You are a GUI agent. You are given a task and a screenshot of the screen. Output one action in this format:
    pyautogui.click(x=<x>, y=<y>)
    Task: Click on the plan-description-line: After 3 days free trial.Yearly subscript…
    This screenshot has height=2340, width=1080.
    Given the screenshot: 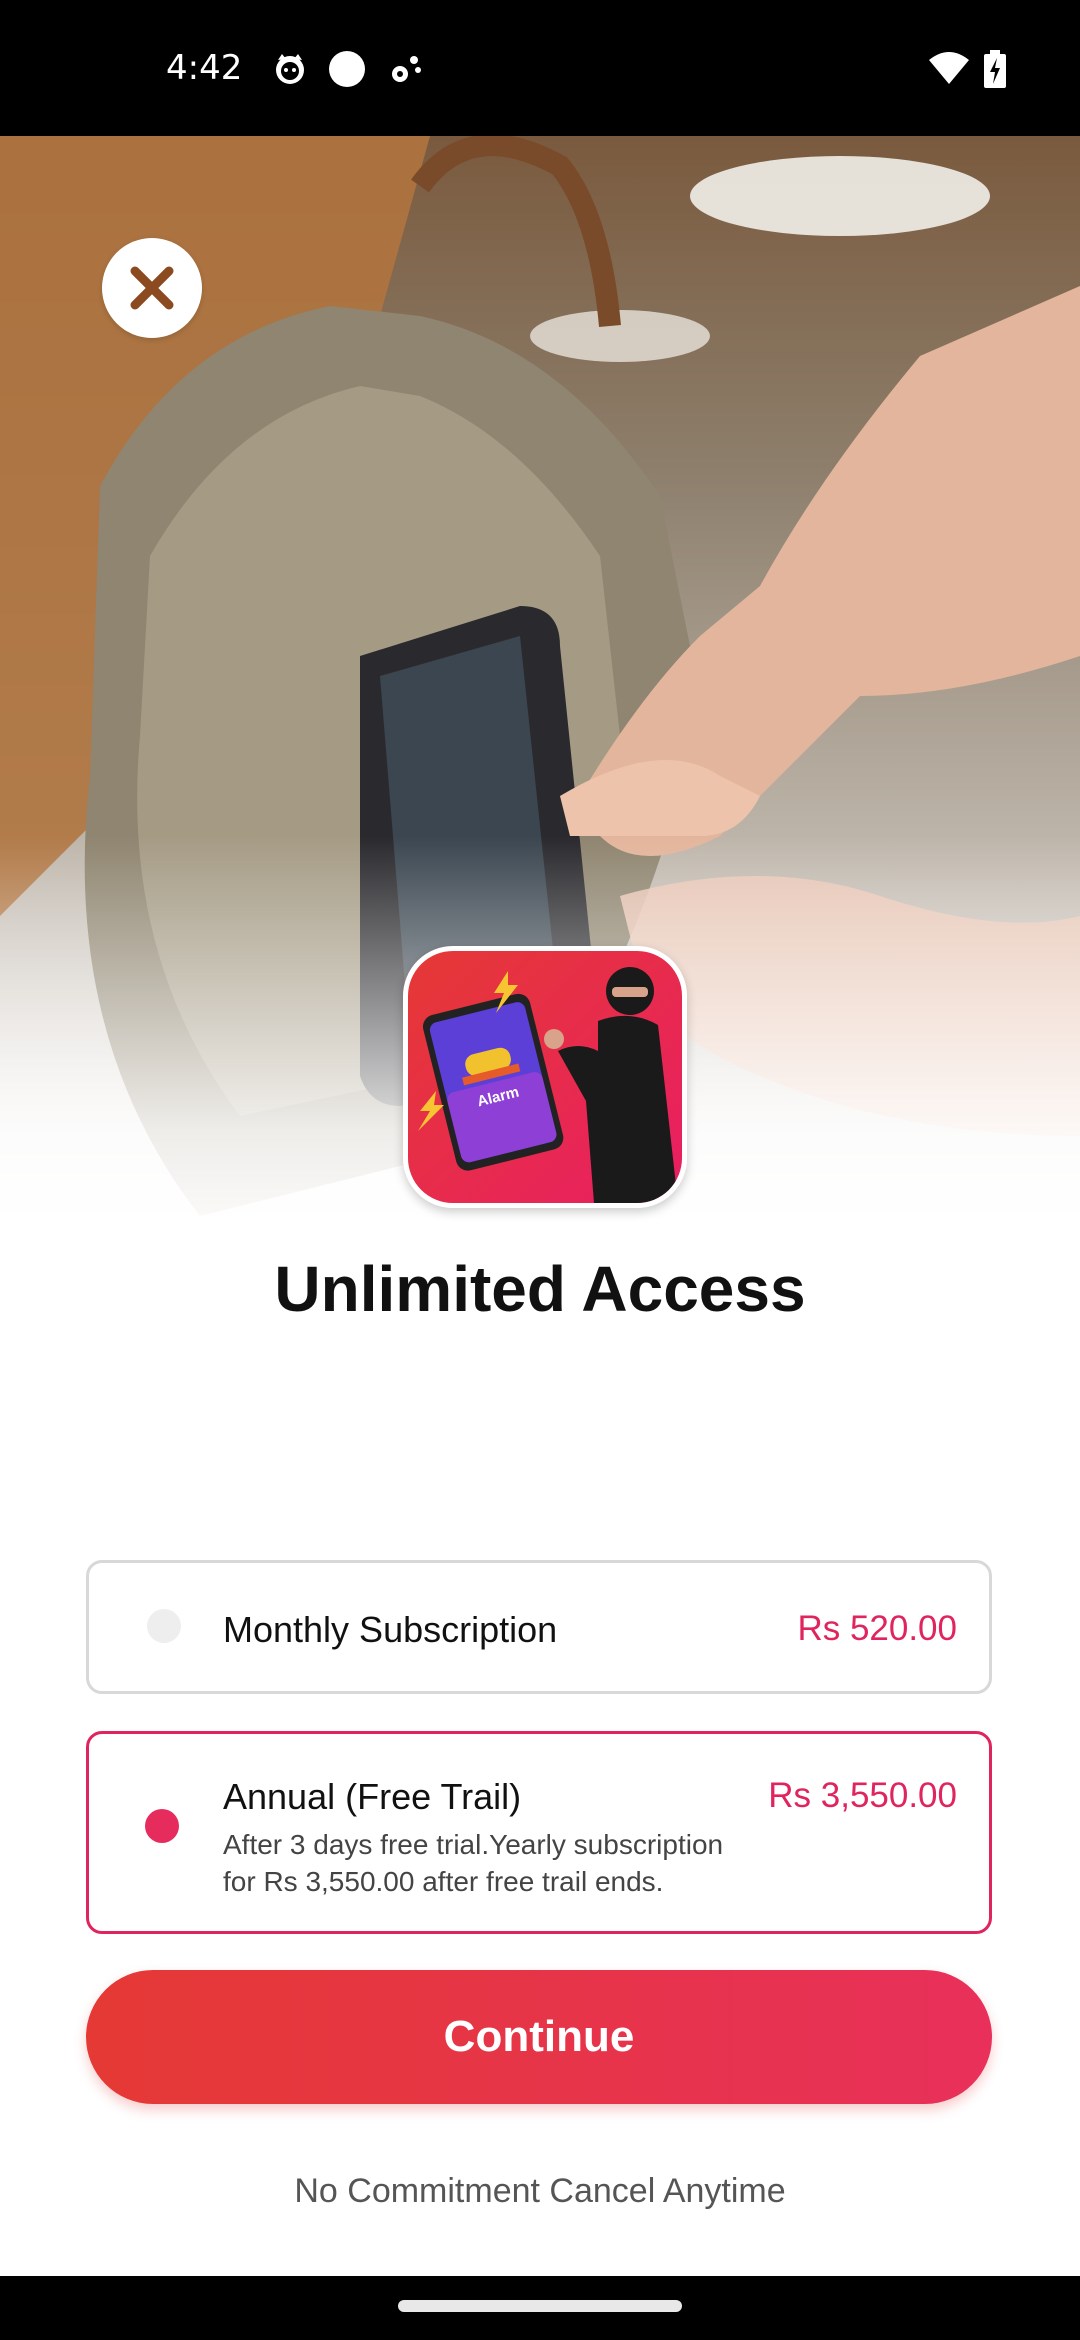 What is the action you would take?
    pyautogui.click(x=473, y=1844)
    